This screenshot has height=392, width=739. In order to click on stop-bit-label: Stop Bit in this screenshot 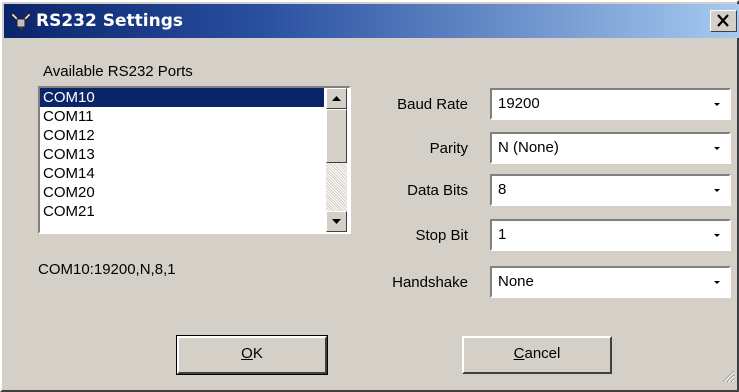, I will do `click(441, 235)`.